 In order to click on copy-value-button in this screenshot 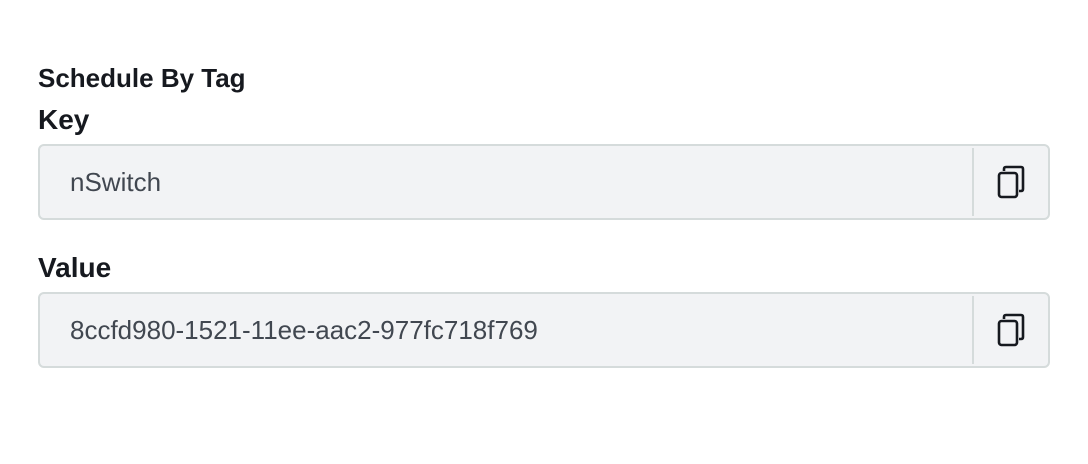, I will do `click(1010, 330)`.